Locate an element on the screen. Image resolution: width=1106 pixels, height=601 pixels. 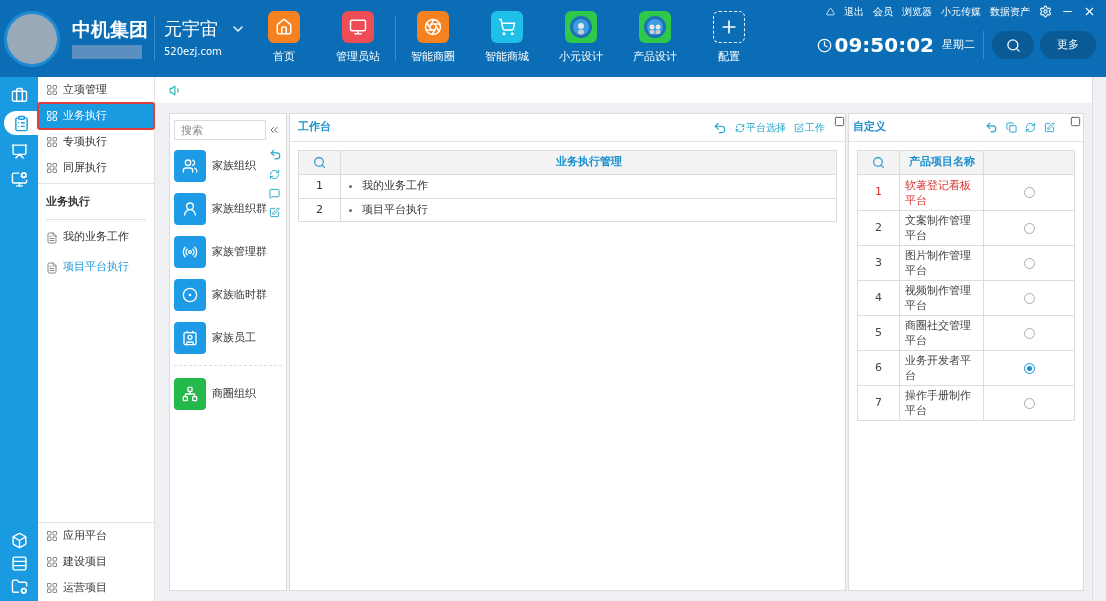
top-link: 数据资产 is located at coordinates (1010, 11).